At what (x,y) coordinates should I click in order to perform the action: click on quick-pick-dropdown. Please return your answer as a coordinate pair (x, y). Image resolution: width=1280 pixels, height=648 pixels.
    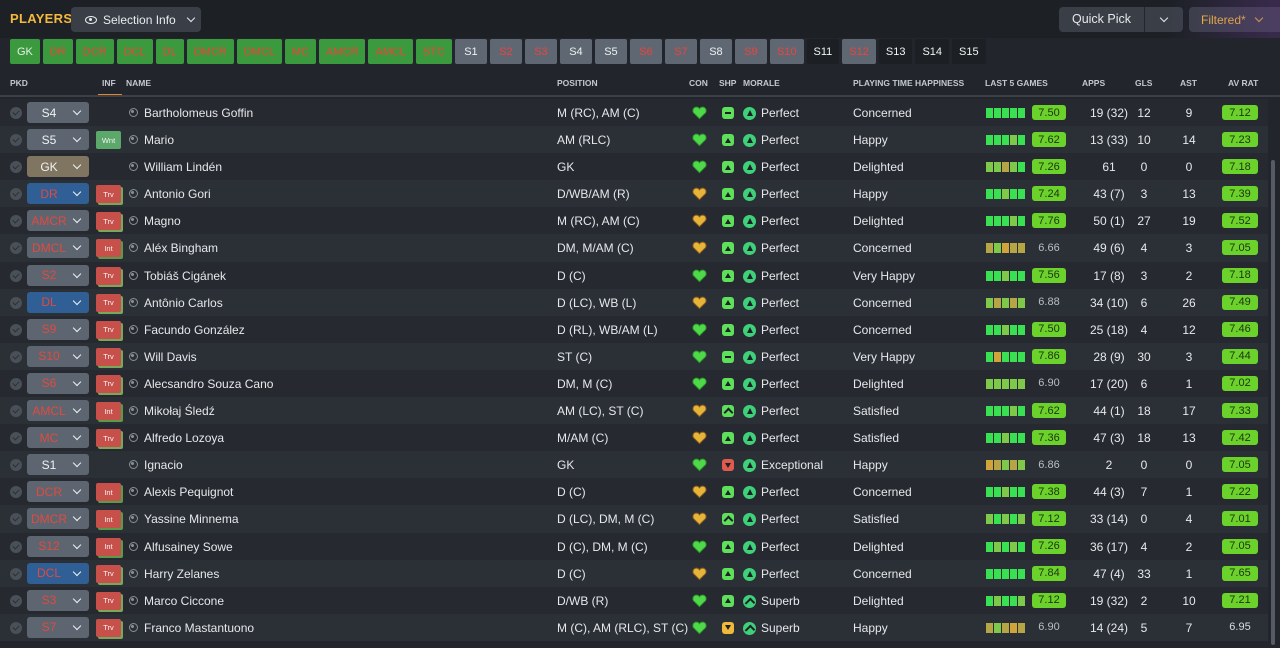
    Looking at the image, I should click on (1164, 18).